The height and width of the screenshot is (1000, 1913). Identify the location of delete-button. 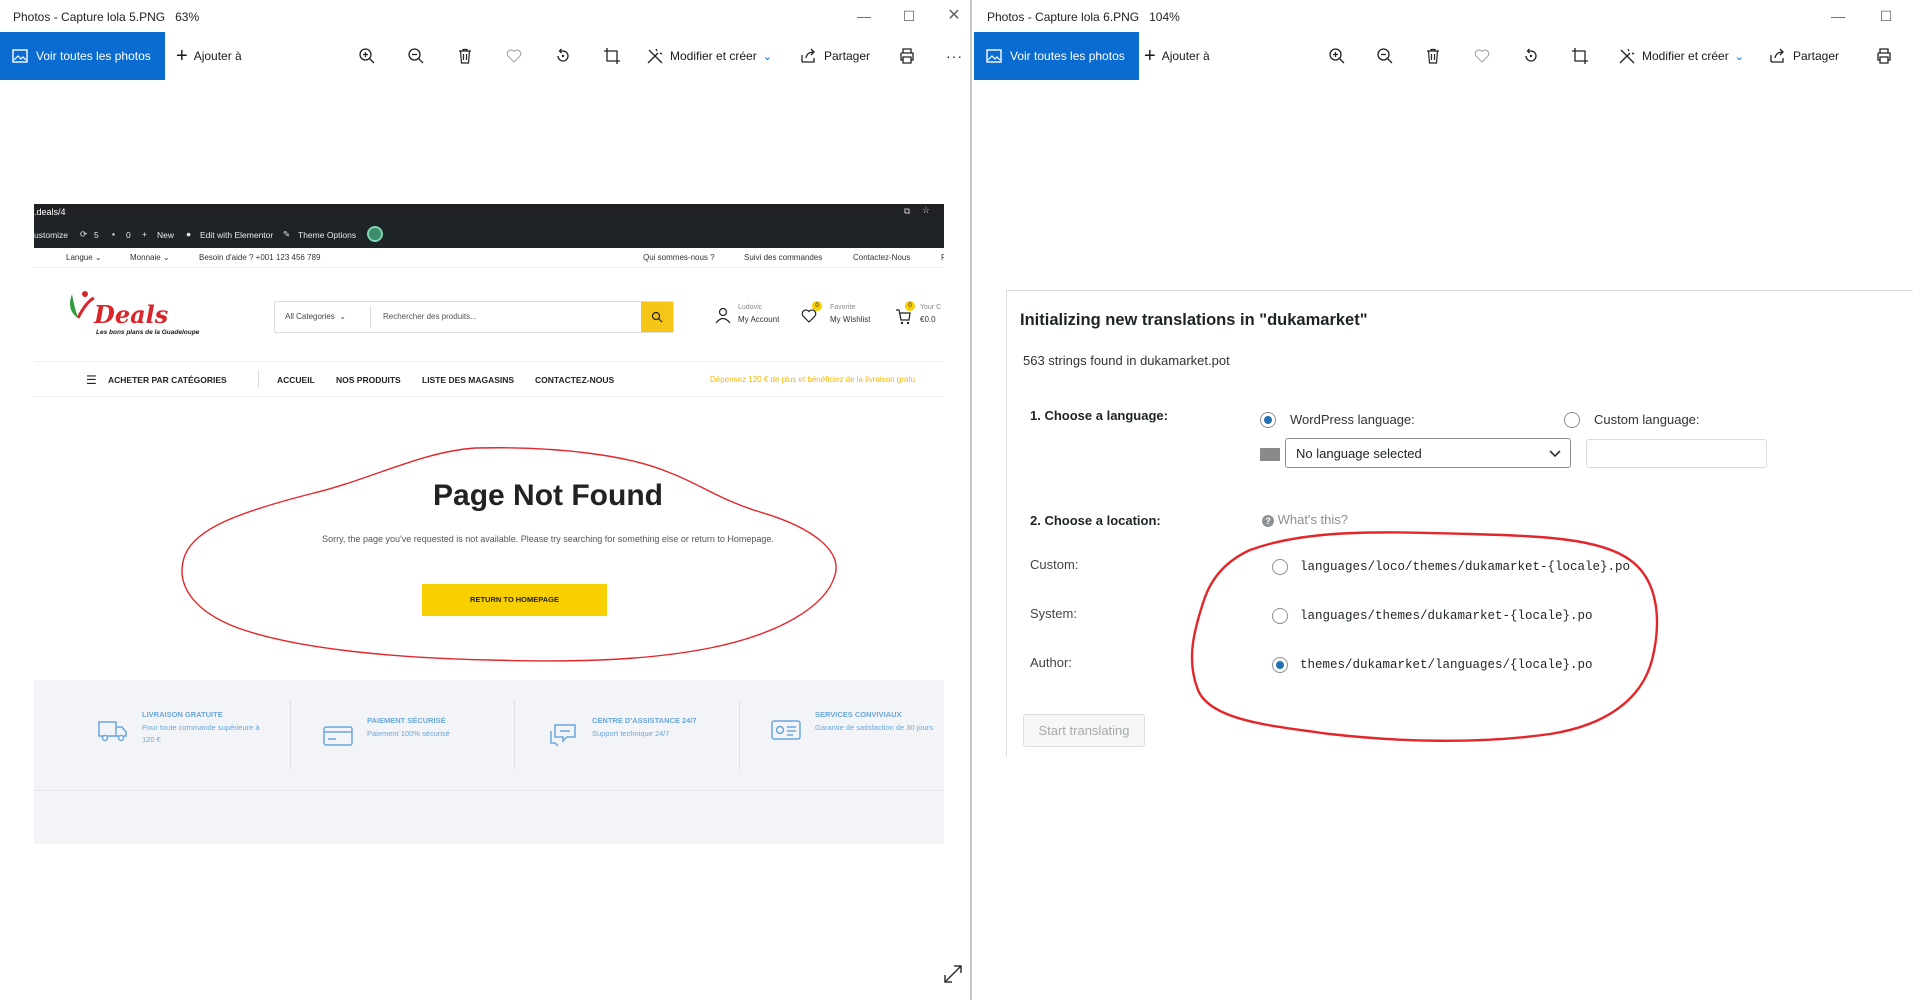
(1433, 56).